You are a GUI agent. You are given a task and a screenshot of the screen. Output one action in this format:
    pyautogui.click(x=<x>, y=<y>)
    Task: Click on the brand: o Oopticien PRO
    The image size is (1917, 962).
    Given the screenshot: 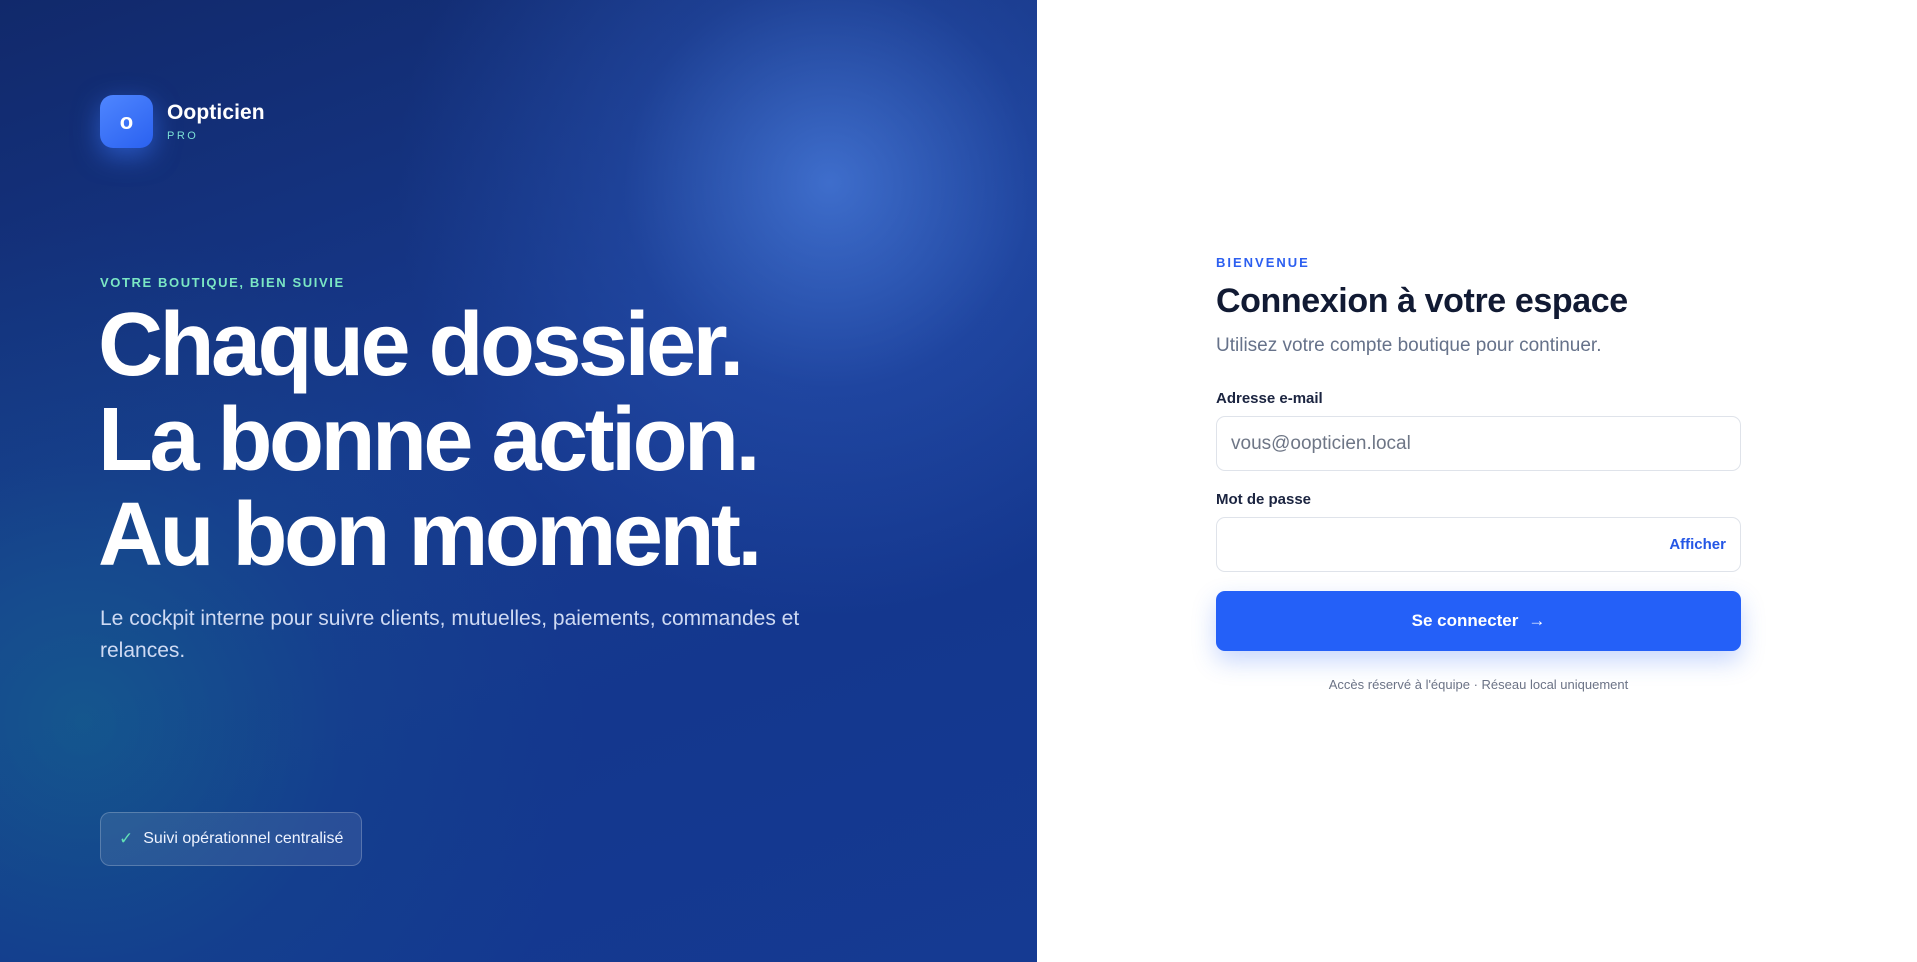 What is the action you would take?
    pyautogui.click(x=182, y=121)
    